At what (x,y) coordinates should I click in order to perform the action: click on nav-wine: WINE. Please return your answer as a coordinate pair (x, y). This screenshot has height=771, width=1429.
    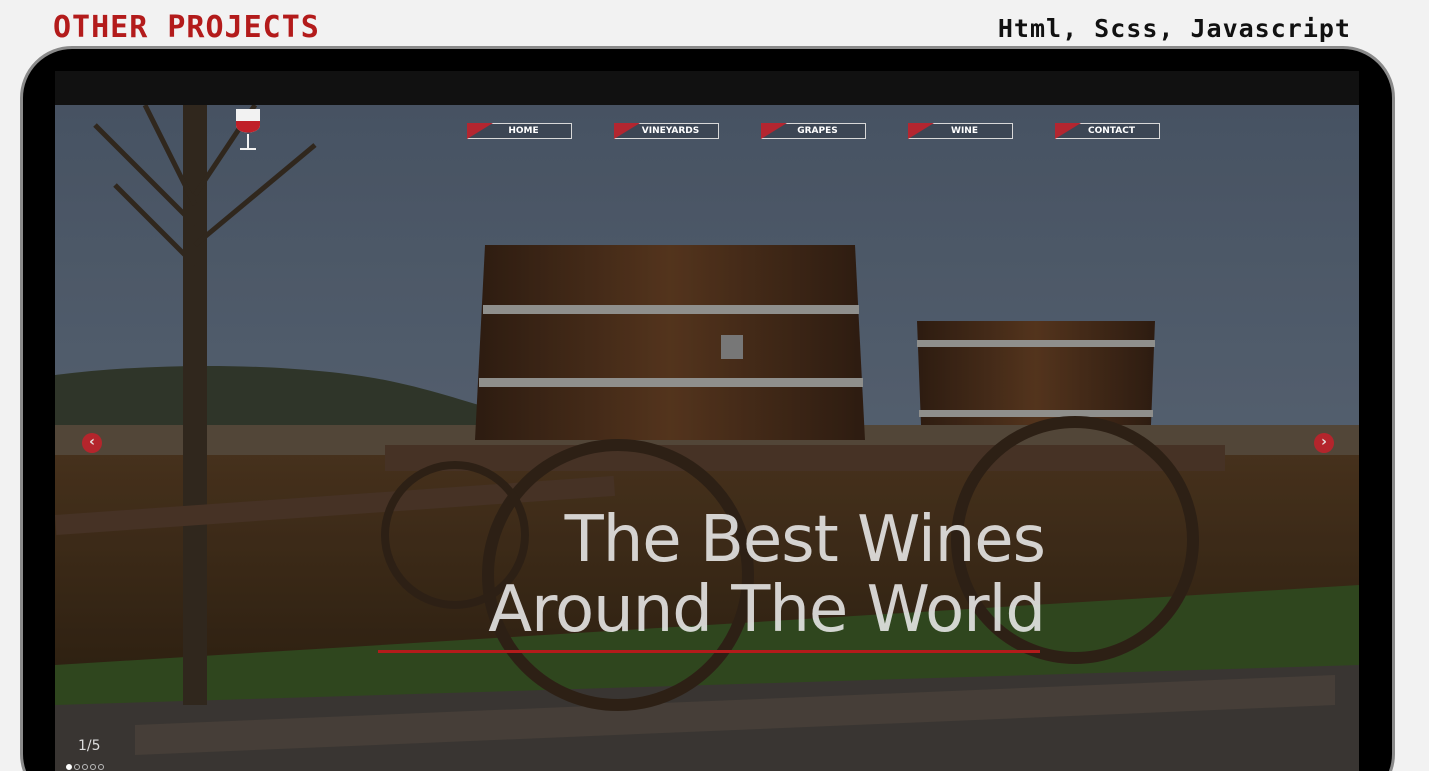
    Looking at the image, I should click on (960, 131).